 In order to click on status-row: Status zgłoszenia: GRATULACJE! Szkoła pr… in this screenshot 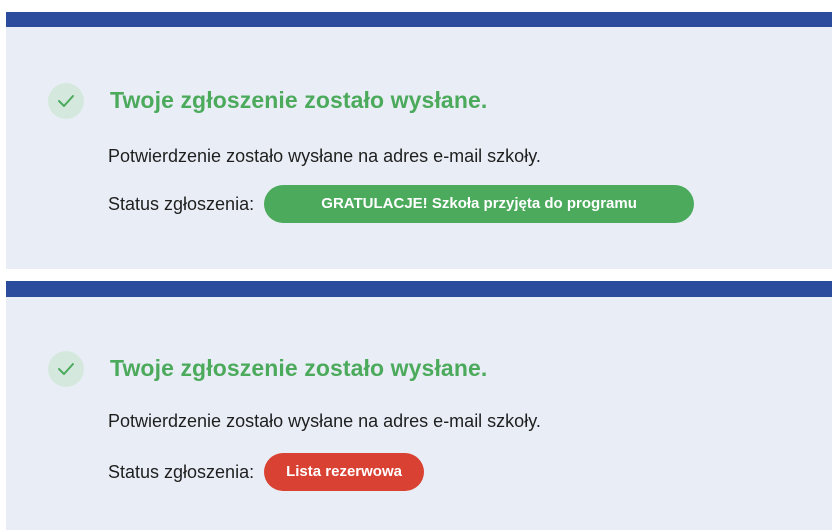, I will do `click(401, 204)`.